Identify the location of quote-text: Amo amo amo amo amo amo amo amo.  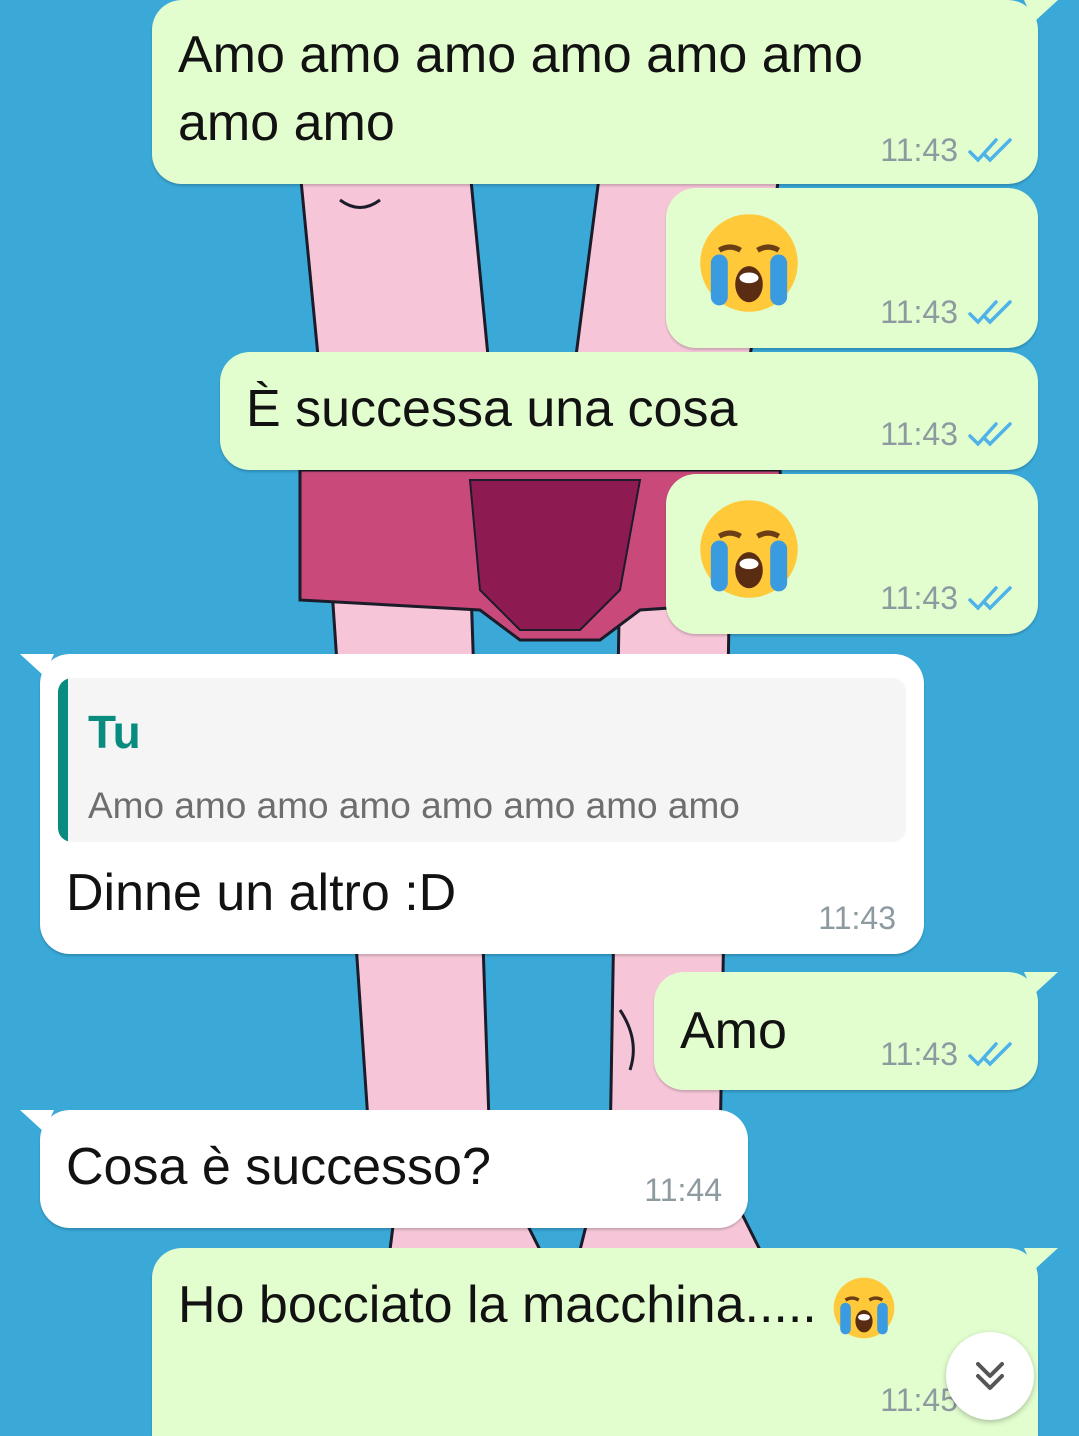
(414, 805).